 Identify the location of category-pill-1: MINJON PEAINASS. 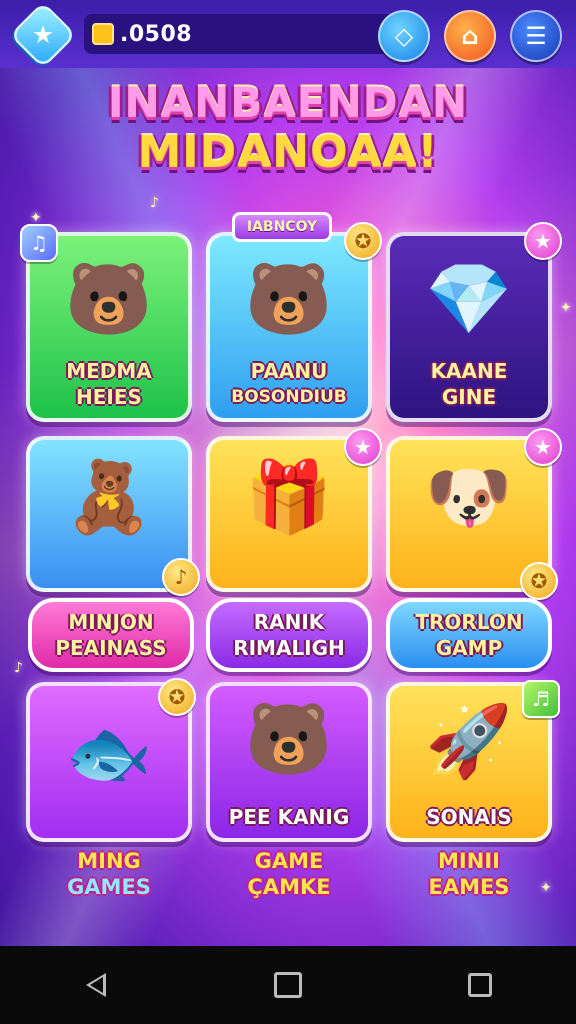
(111, 635).